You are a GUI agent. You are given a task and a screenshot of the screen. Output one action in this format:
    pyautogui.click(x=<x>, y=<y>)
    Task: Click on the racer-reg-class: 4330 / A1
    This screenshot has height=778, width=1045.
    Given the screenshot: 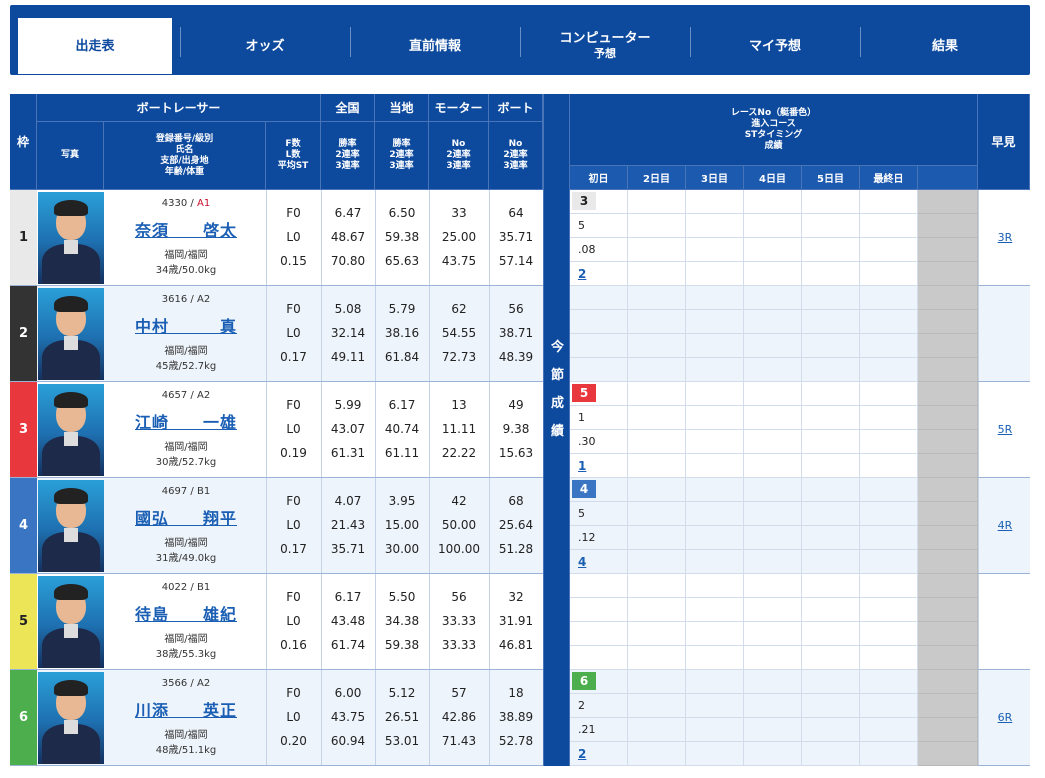 What is the action you would take?
    pyautogui.click(x=186, y=203)
    